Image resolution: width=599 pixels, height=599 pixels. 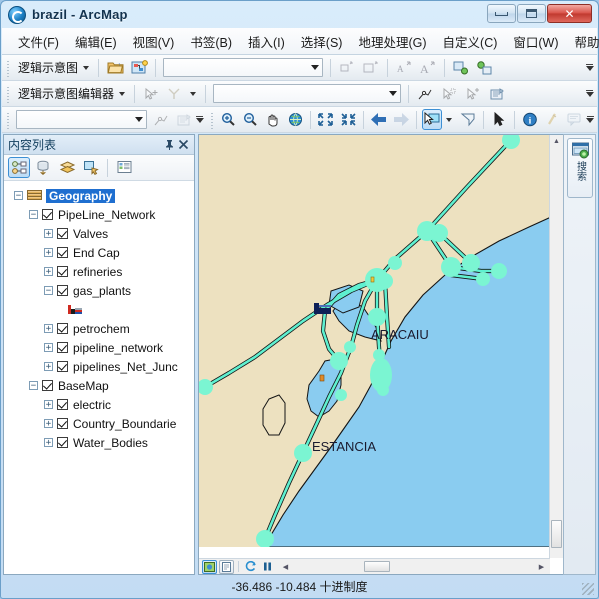 What do you see at coordinates (99, 366) in the screenshot?
I see `toc-item-pipelines-net-junctions: + pipelines_Net_Junc` at bounding box center [99, 366].